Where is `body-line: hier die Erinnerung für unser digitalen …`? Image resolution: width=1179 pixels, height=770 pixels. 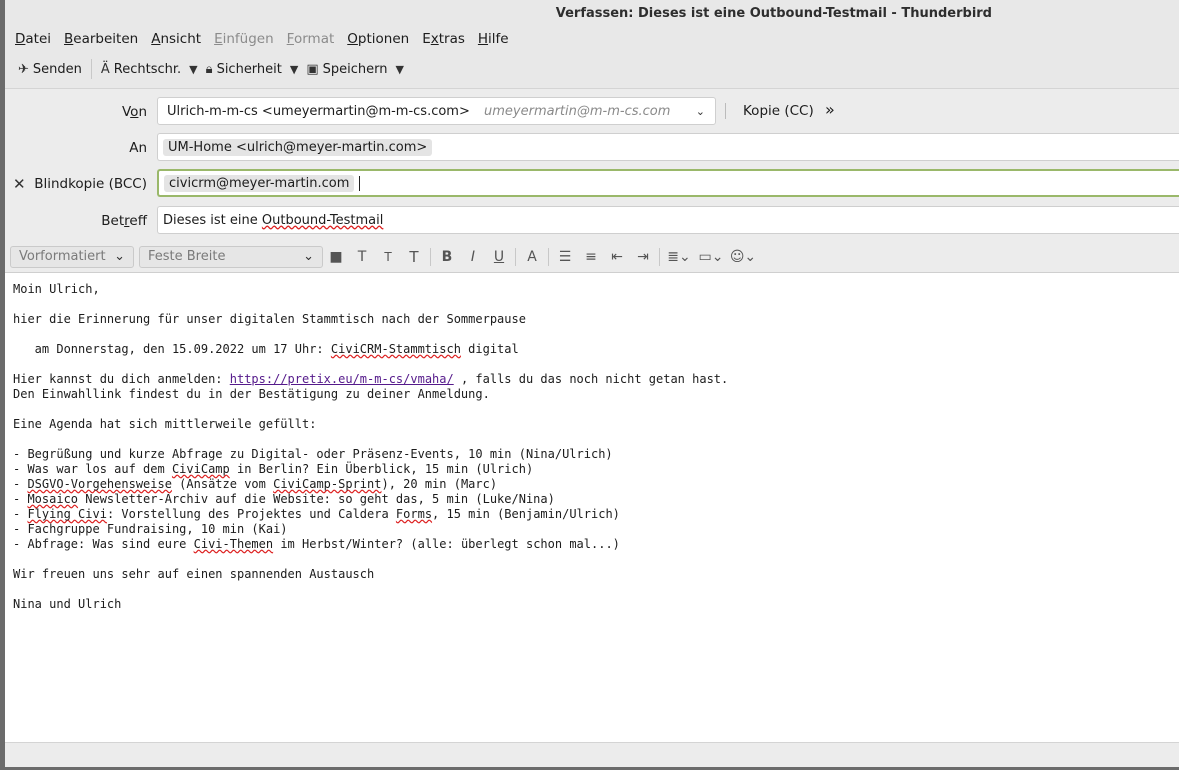
body-line: hier die Erinnerung für unser digitalen … is located at coordinates (269, 319).